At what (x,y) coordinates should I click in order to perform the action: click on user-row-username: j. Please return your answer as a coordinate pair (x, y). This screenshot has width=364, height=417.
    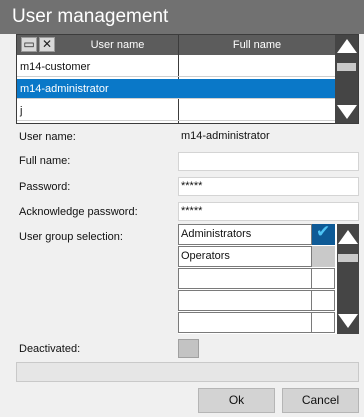
    Looking at the image, I should click on (21, 111).